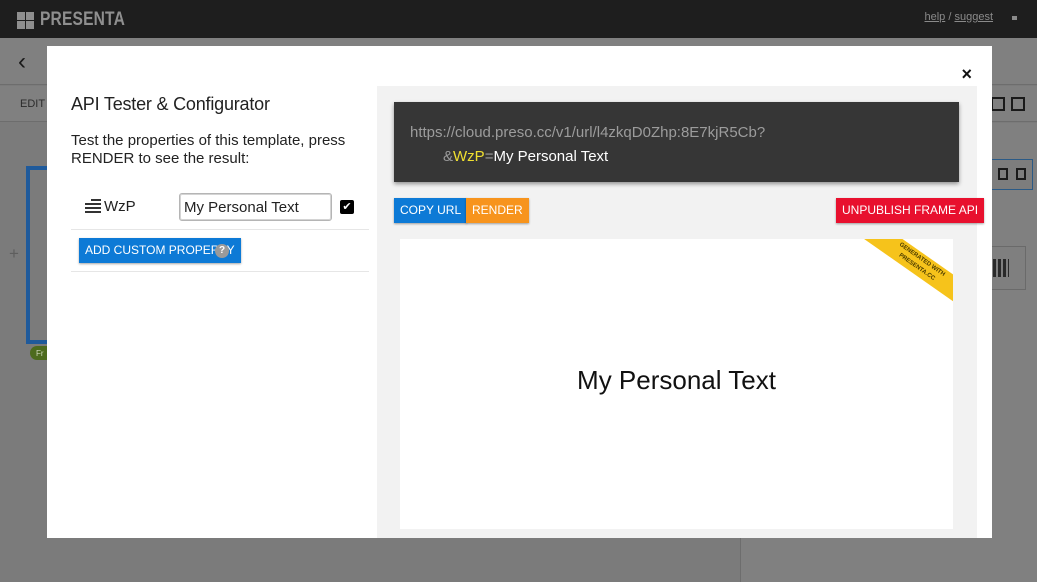 This screenshot has width=1037, height=582. What do you see at coordinates (551, 156) in the screenshot?
I see `url-param-value: My Personal Text` at bounding box center [551, 156].